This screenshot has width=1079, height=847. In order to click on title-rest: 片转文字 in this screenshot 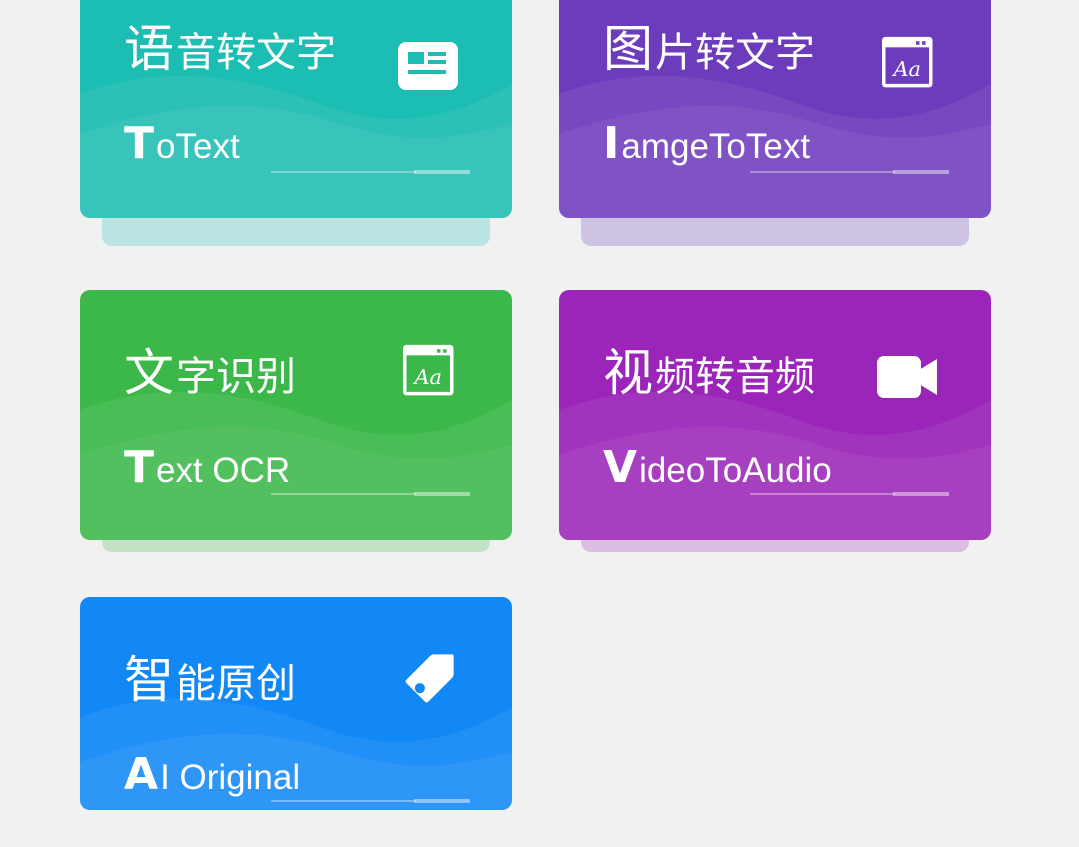, I will do `click(735, 53)`.